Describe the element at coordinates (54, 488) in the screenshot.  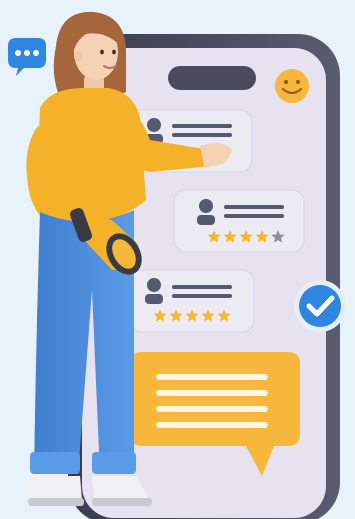
I see `left-shoe` at that location.